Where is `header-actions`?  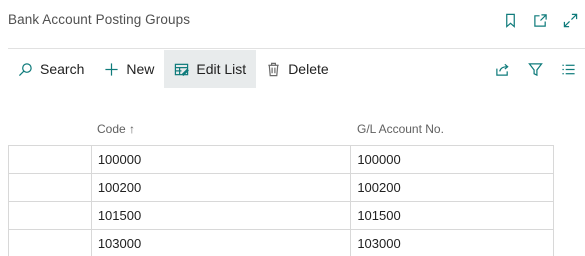 header-actions is located at coordinates (540, 20).